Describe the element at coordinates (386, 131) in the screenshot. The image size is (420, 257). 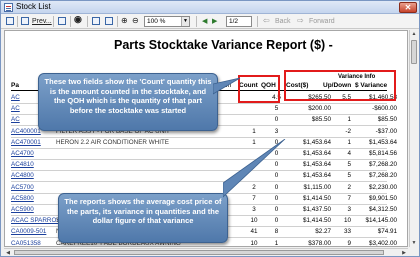
I see `variance-cell: -$37.00` at that location.